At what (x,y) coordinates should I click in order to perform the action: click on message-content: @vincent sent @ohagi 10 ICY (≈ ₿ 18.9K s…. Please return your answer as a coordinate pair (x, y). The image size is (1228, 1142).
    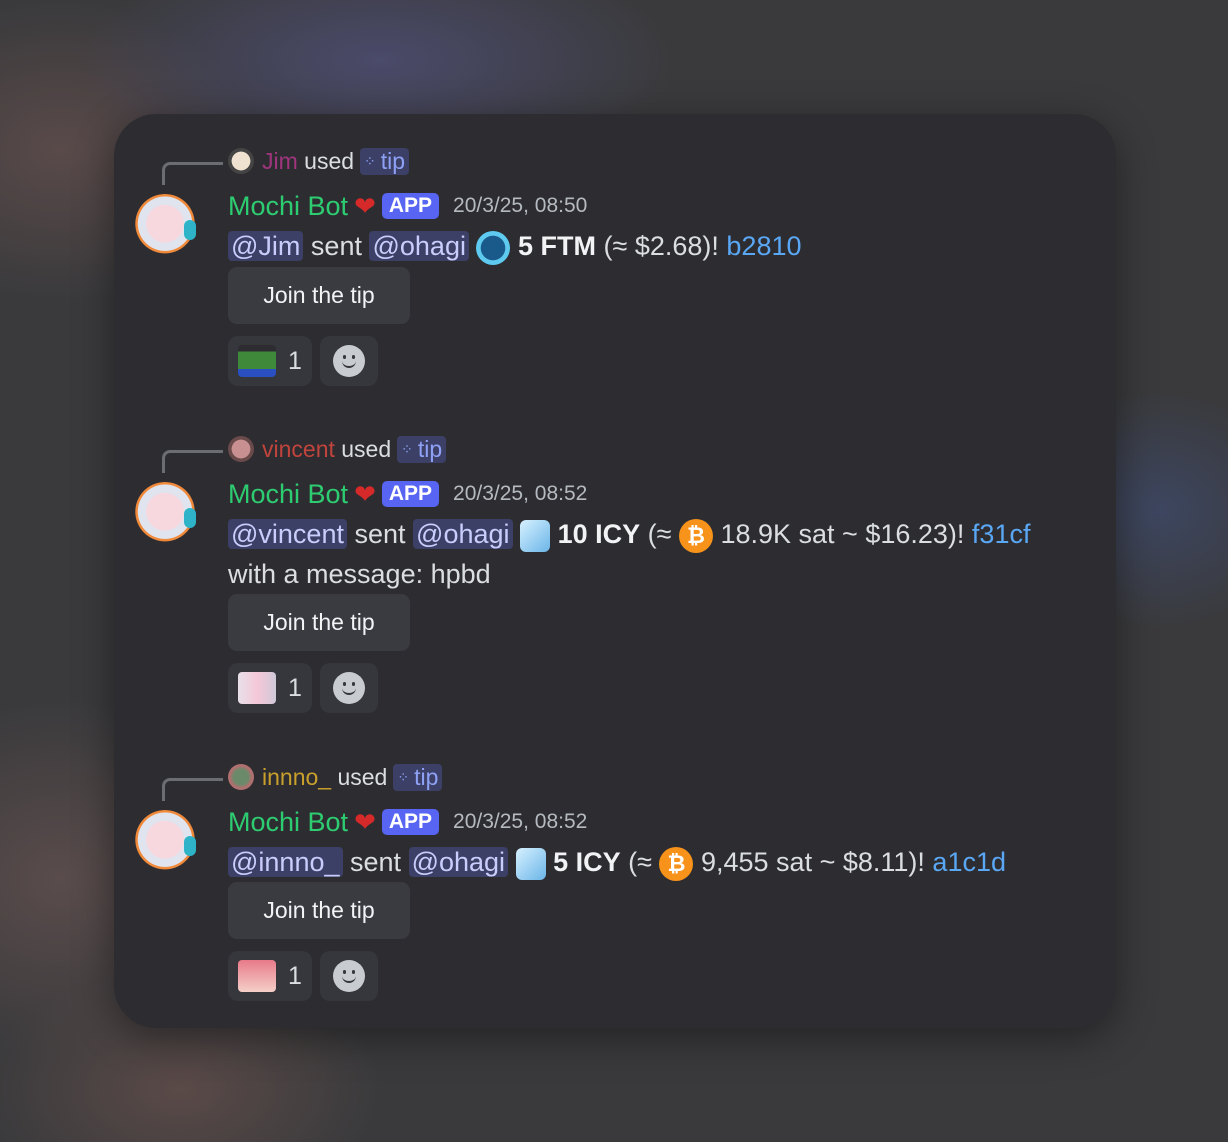
    Looking at the image, I should click on (629, 554).